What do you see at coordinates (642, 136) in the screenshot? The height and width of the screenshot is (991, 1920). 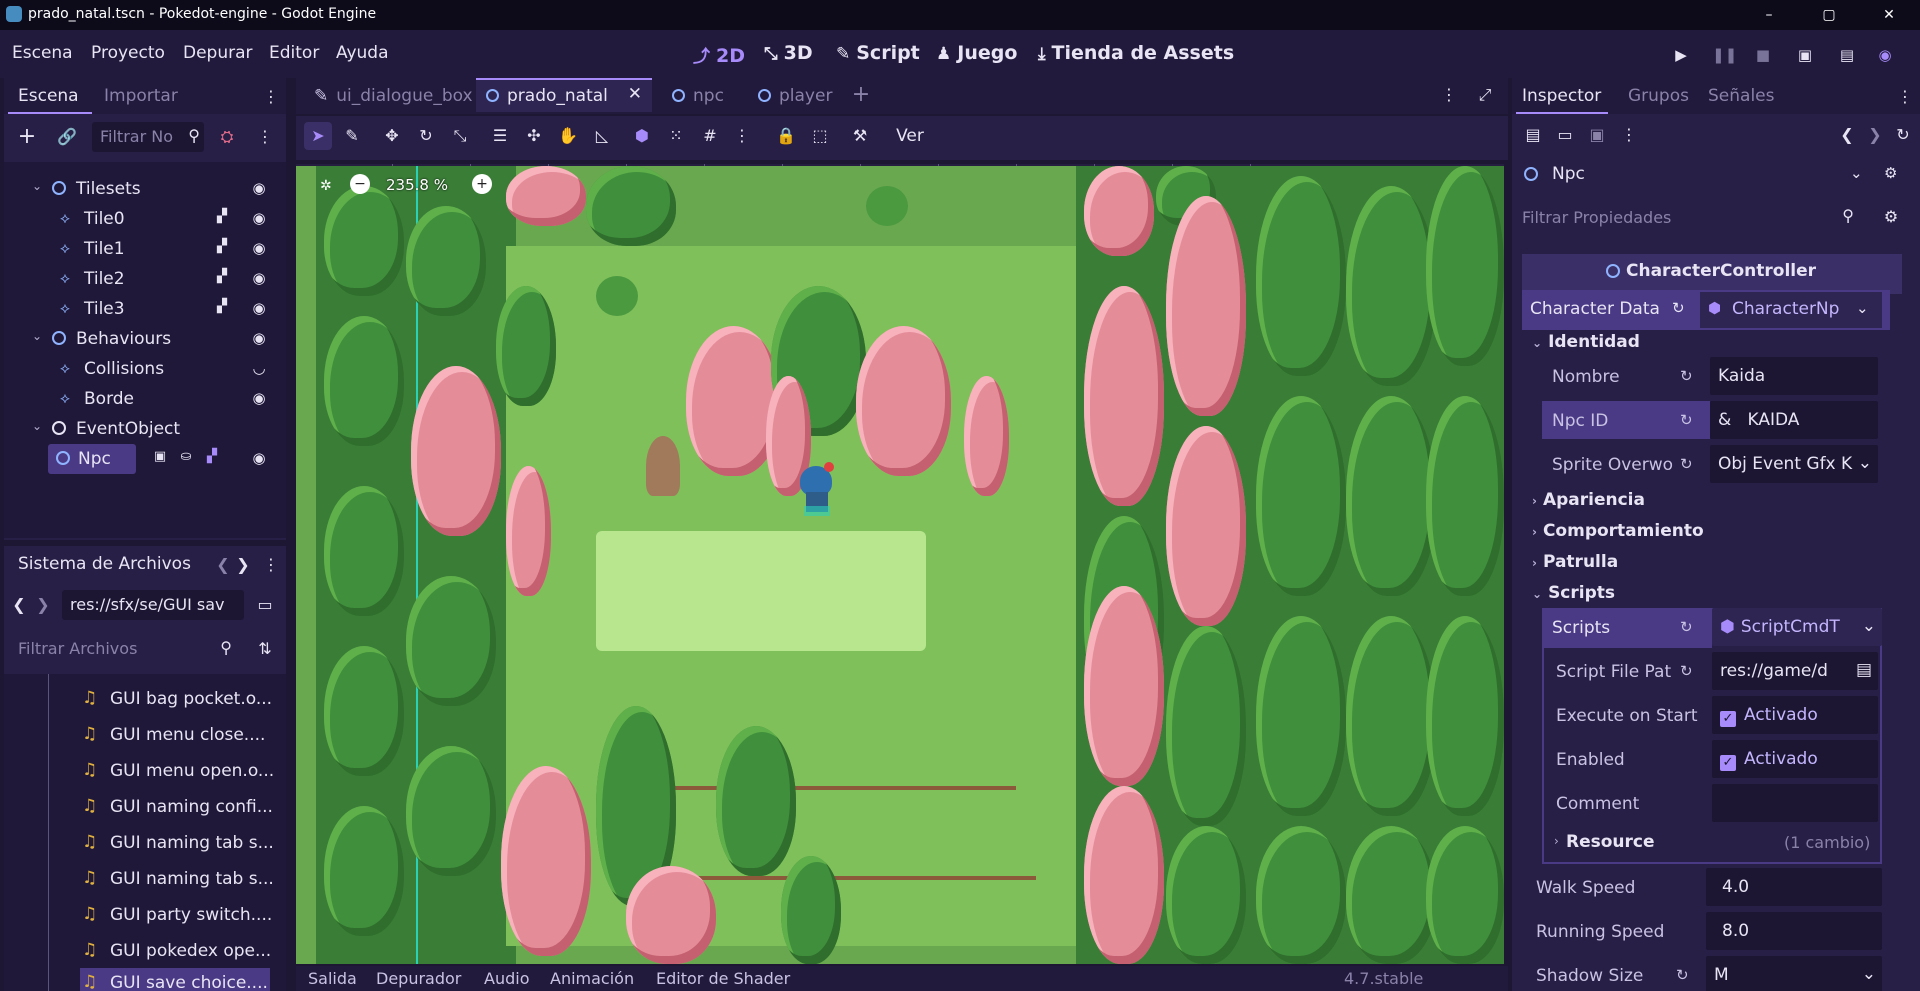 I see `smart-snap-icon: ⬢` at bounding box center [642, 136].